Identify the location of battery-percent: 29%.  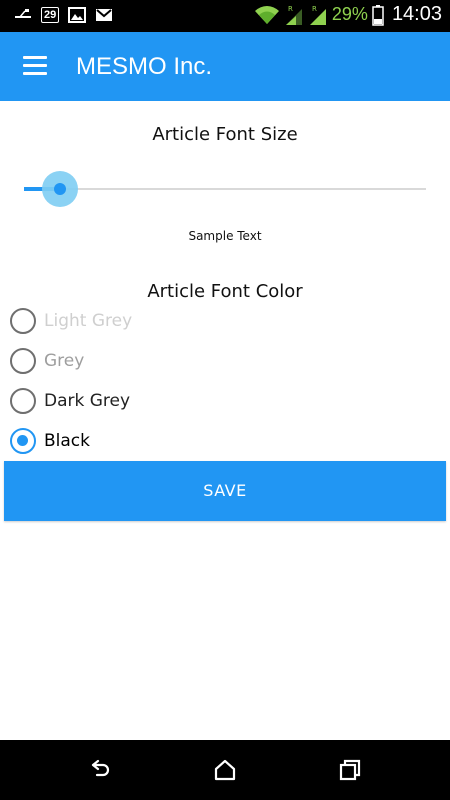
(349, 14).